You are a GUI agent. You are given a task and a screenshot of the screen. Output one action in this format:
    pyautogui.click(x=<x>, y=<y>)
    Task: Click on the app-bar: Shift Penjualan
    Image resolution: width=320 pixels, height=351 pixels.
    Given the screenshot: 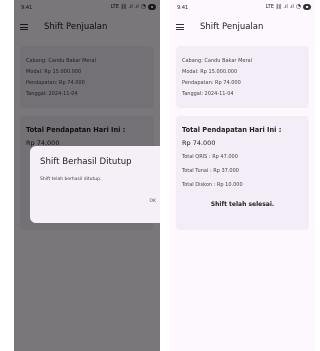 What is the action you would take?
    pyautogui.click(x=242, y=28)
    